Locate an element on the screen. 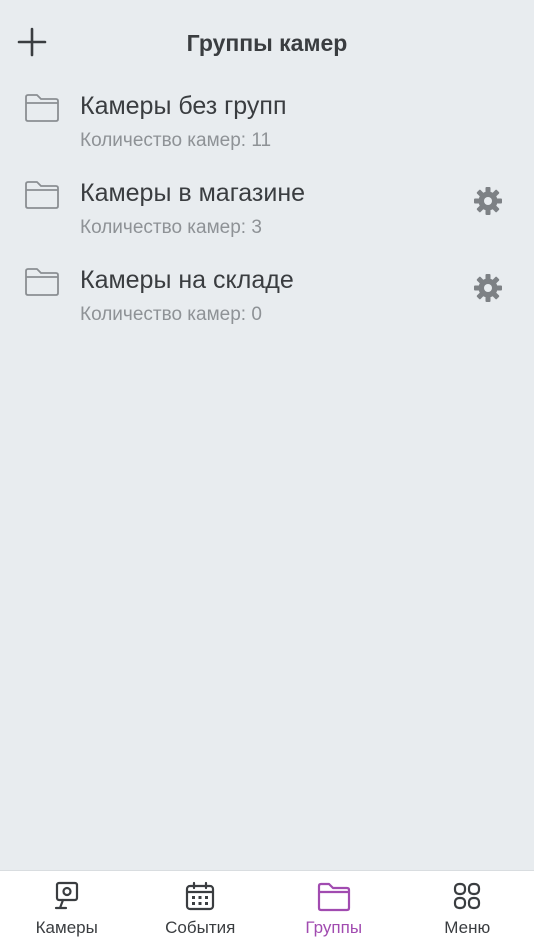 The width and height of the screenshot is (534, 951). tab-groups: Группы is located at coordinates (334, 911).